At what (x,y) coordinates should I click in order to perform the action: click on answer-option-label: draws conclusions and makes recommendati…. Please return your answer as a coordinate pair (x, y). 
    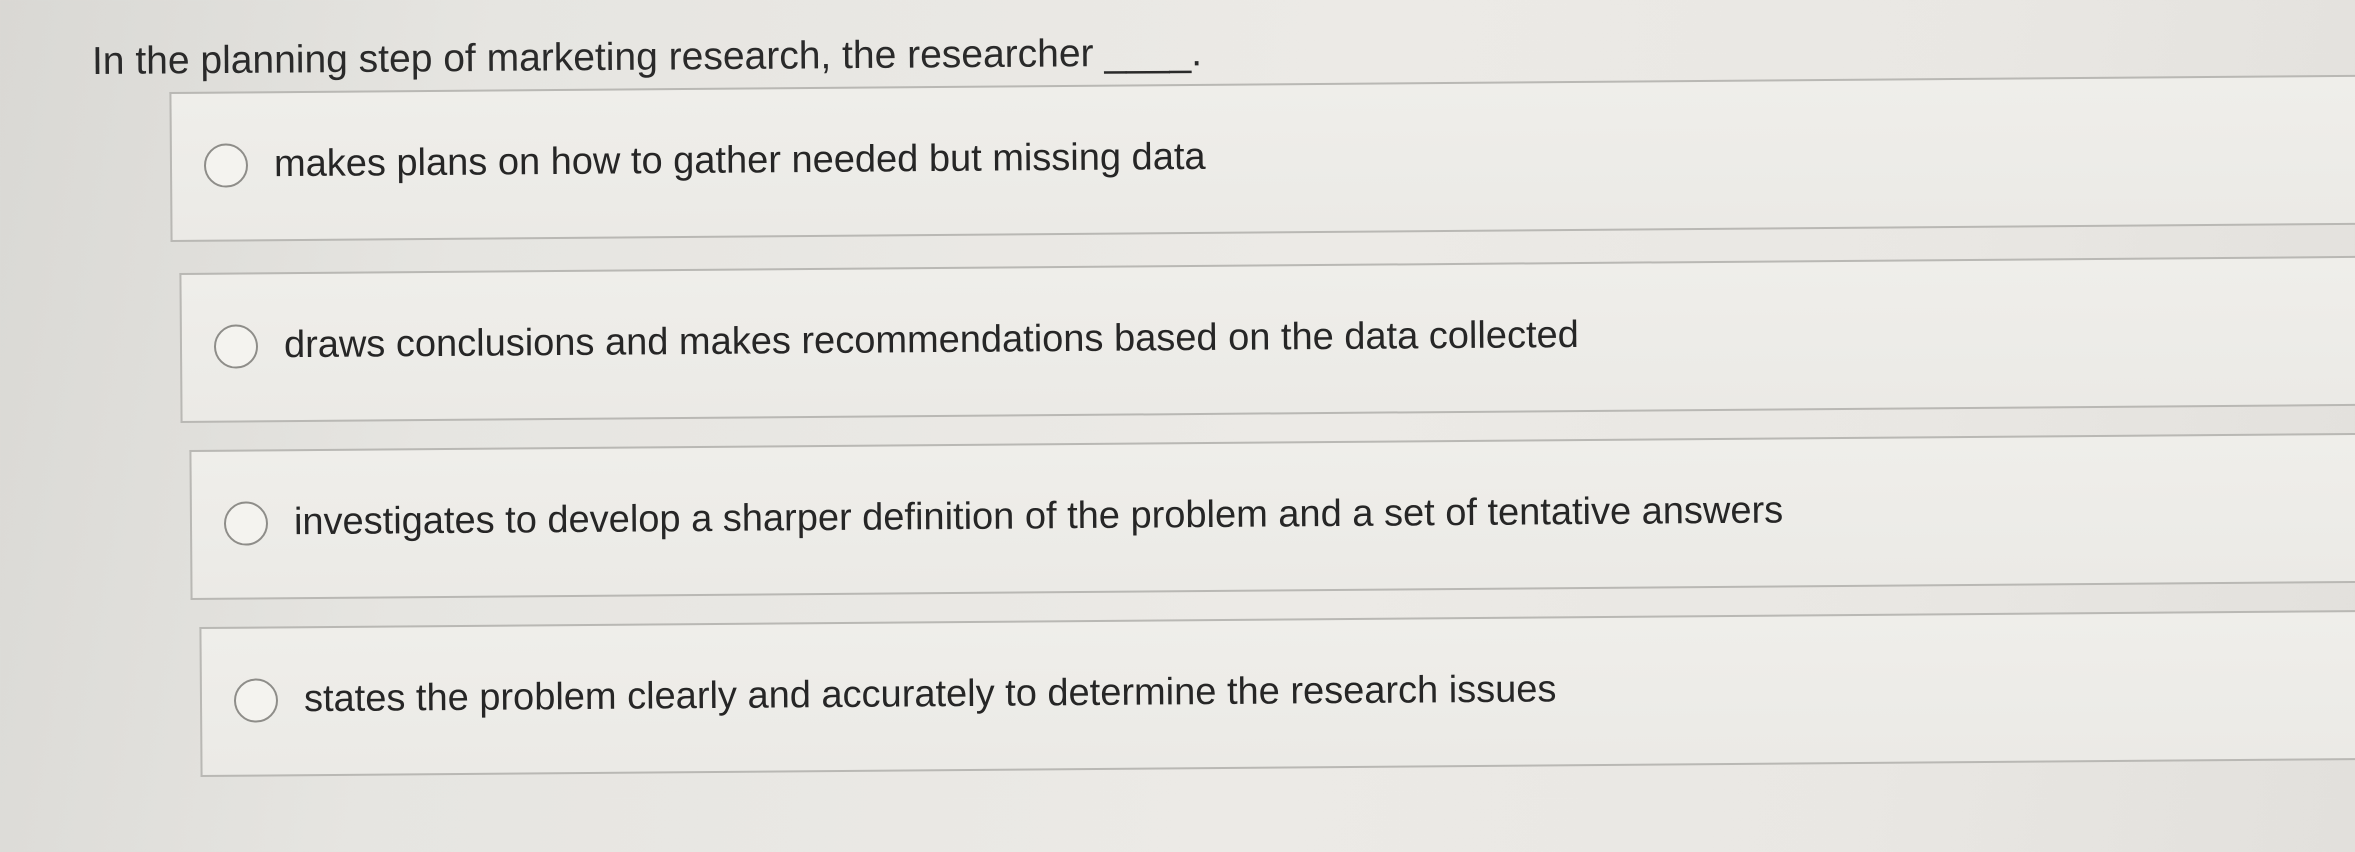
    Looking at the image, I should click on (931, 340).